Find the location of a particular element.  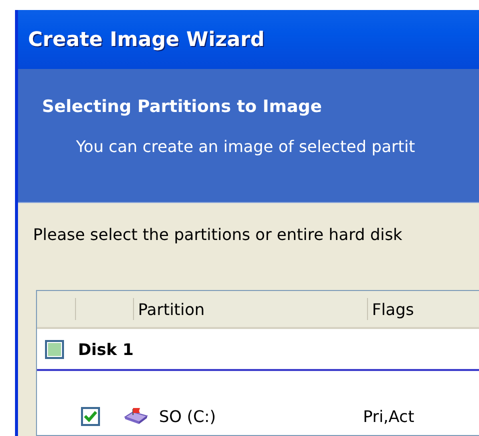

disk-name: Disk 1 is located at coordinates (106, 349).